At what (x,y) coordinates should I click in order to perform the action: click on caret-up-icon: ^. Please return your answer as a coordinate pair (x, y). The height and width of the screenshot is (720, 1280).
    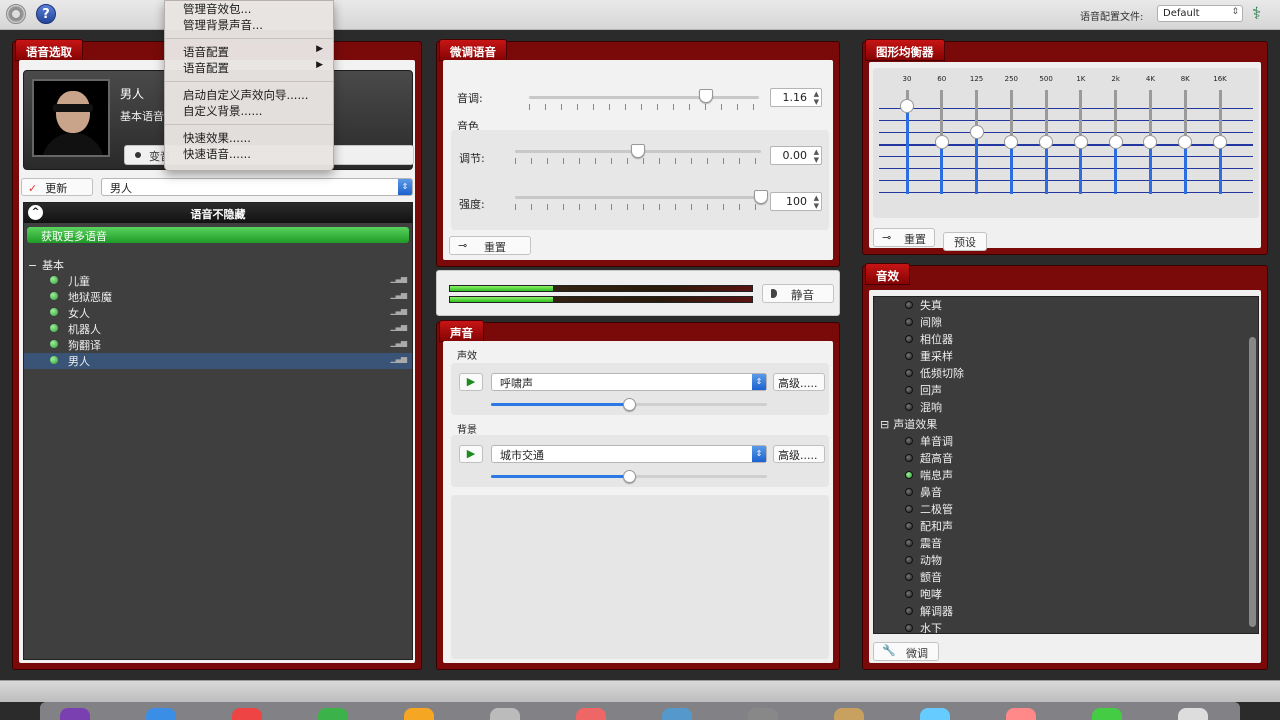
    Looking at the image, I should click on (35, 212).